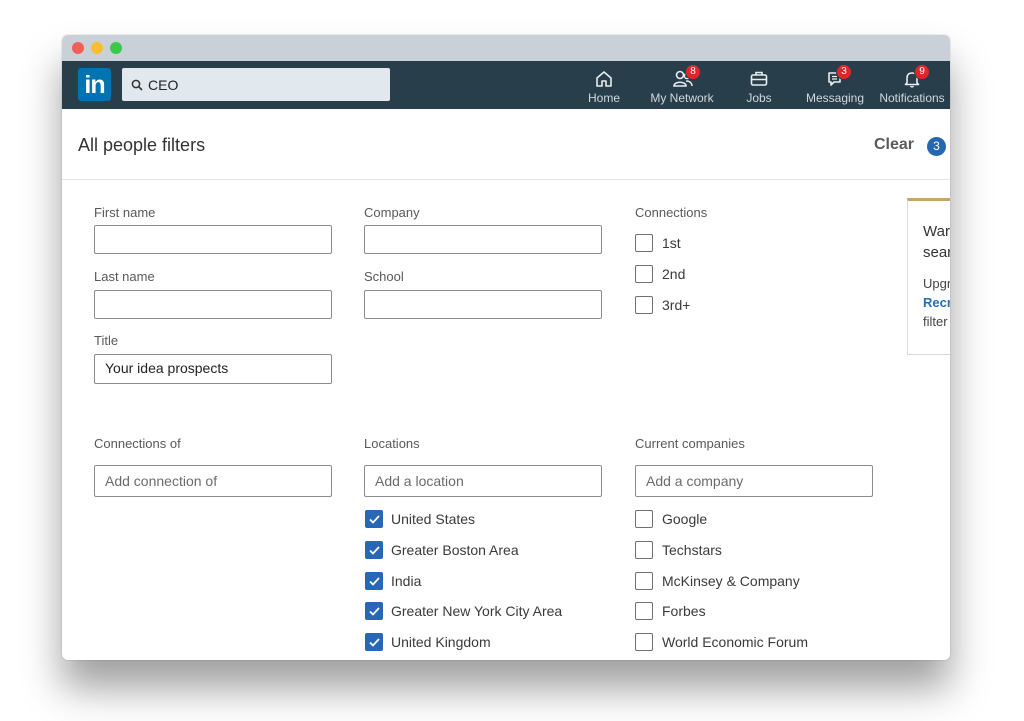  What do you see at coordinates (374, 642) in the screenshot?
I see `location-united-kingdom-checkbox` at bounding box center [374, 642].